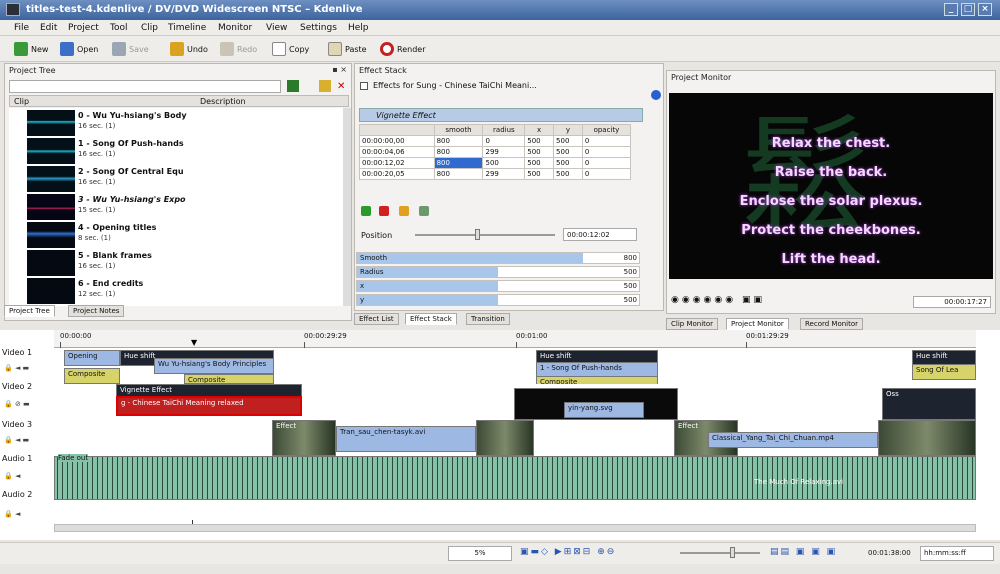 This screenshot has width=1000, height=574. Describe the element at coordinates (397, 163) in the screenshot. I see `table-cell: 00:00:12,02` at that location.